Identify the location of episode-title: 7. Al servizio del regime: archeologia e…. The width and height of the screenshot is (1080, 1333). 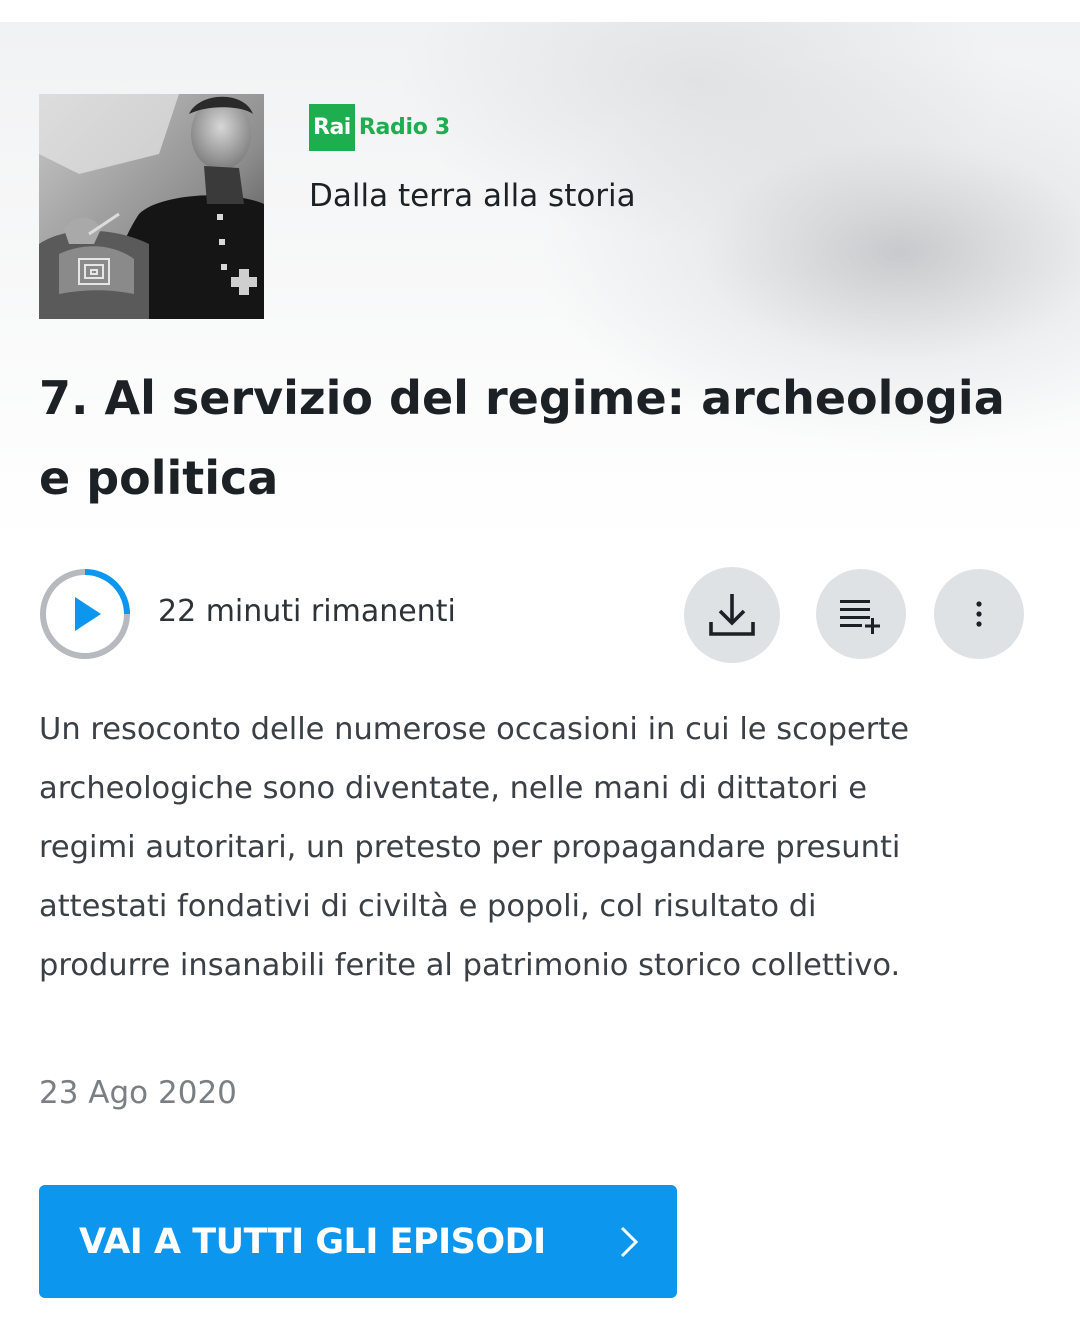
(522, 438).